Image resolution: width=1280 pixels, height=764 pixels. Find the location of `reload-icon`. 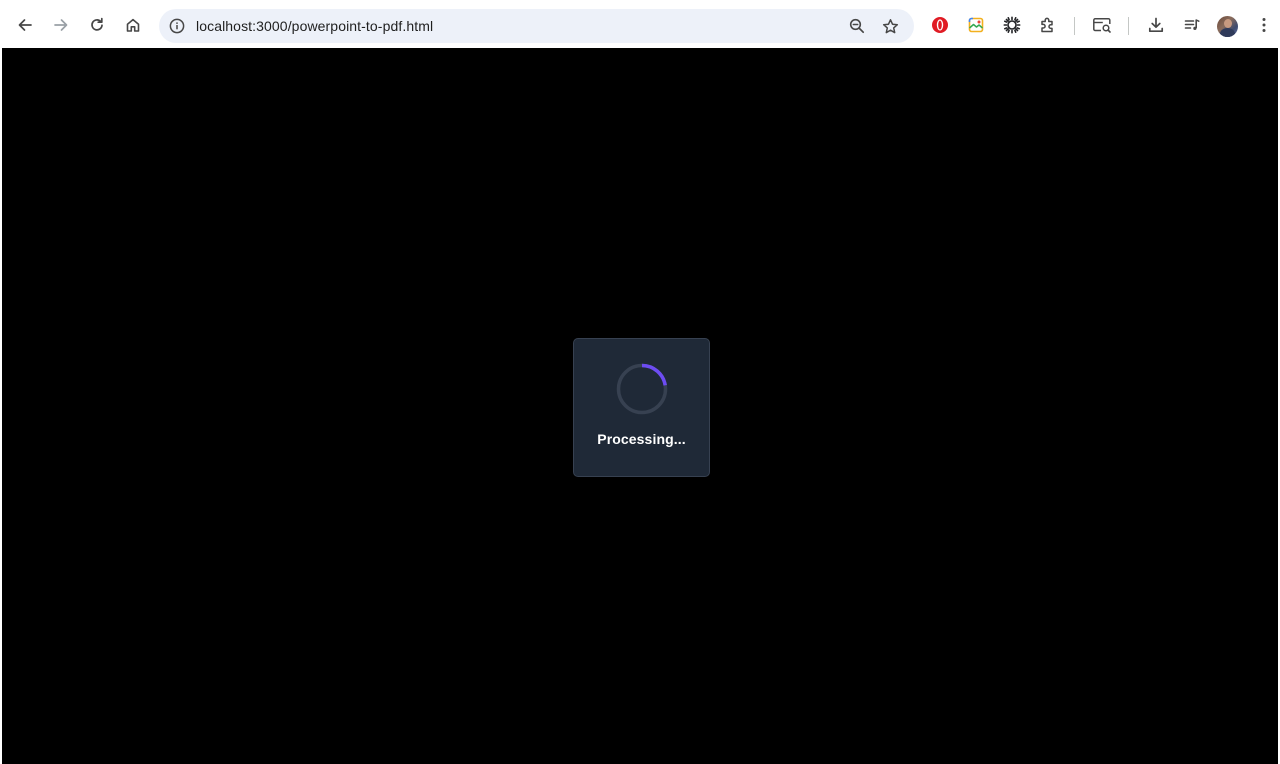

reload-icon is located at coordinates (97, 24).